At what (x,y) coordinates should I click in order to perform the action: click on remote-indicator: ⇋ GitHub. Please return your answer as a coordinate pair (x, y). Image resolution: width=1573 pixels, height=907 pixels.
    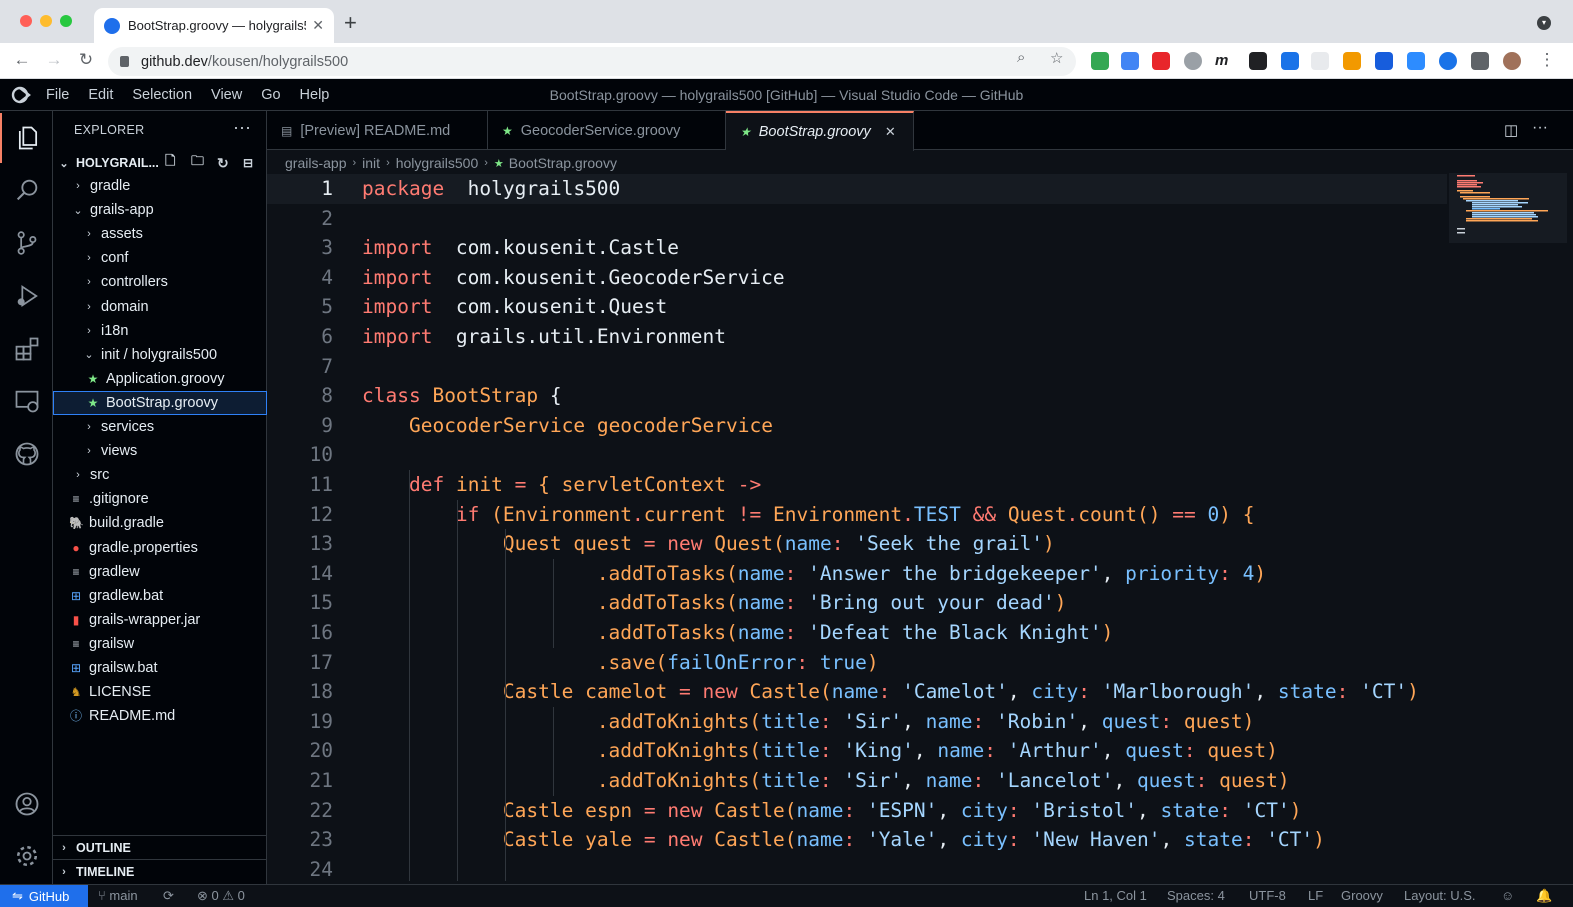
    Looking at the image, I should click on (44, 896).